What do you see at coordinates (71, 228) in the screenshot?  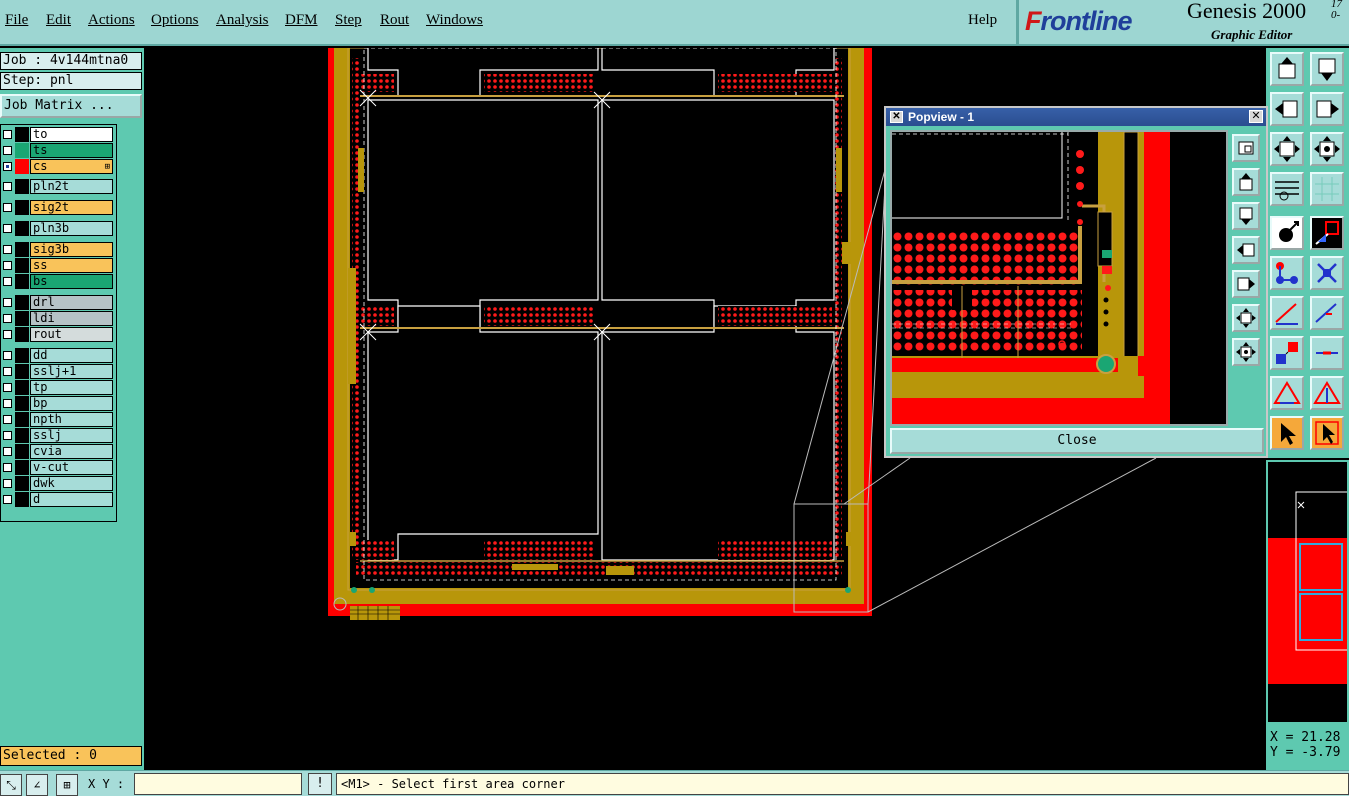 I see `layer-name: pln3b` at bounding box center [71, 228].